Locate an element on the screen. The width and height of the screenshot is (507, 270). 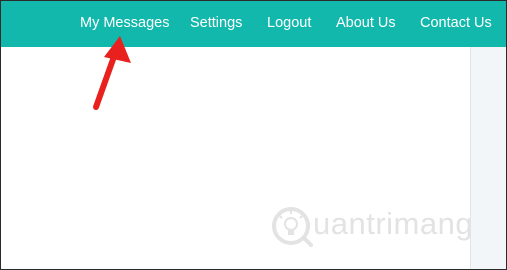
watermark-logo: uantrimang is located at coordinates (385, 226).